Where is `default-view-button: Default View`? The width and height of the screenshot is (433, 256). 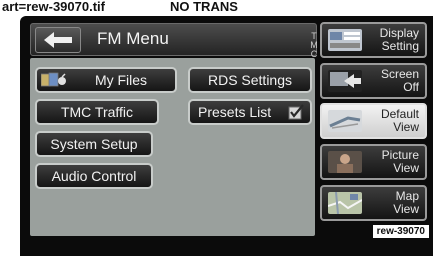 default-view-button: Default View is located at coordinates (373, 121).